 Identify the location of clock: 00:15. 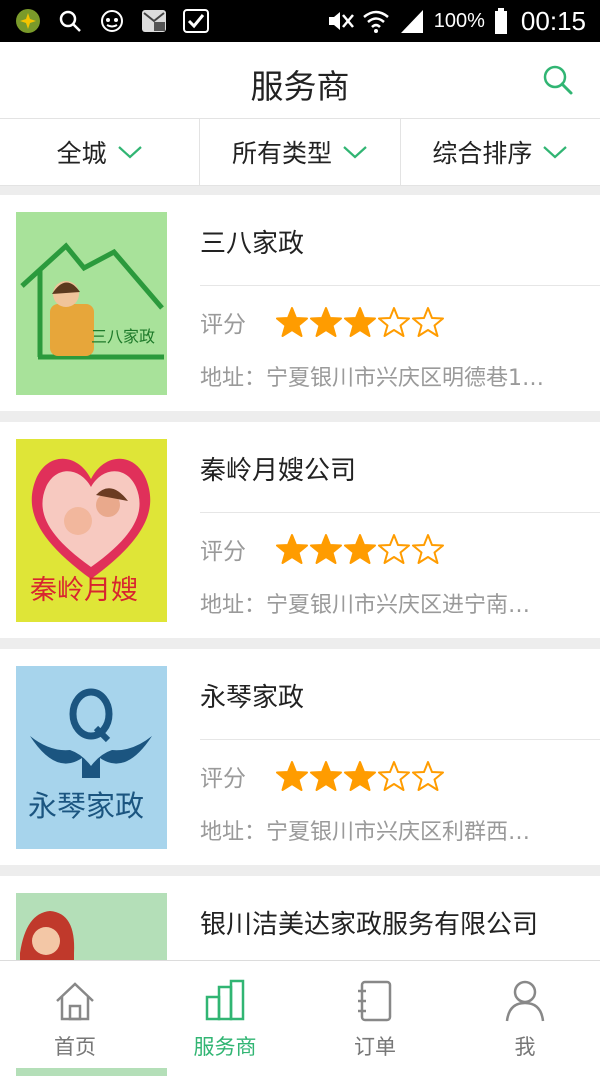
(553, 20).